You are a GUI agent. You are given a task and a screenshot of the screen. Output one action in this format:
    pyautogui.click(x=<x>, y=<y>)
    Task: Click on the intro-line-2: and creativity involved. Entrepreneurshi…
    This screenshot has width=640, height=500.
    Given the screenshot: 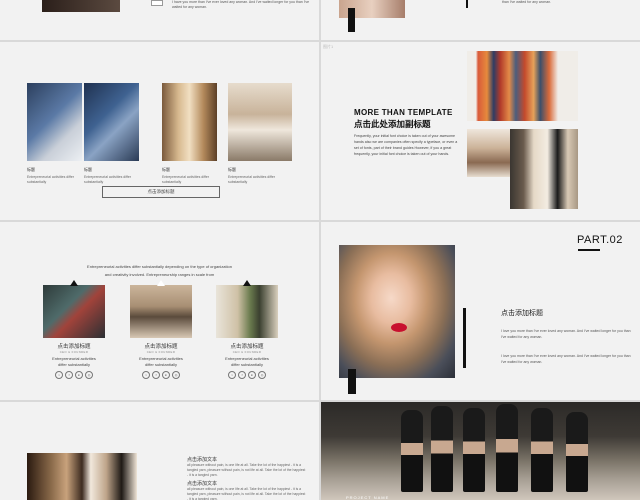 What is the action you would take?
    pyautogui.click(x=159, y=274)
    